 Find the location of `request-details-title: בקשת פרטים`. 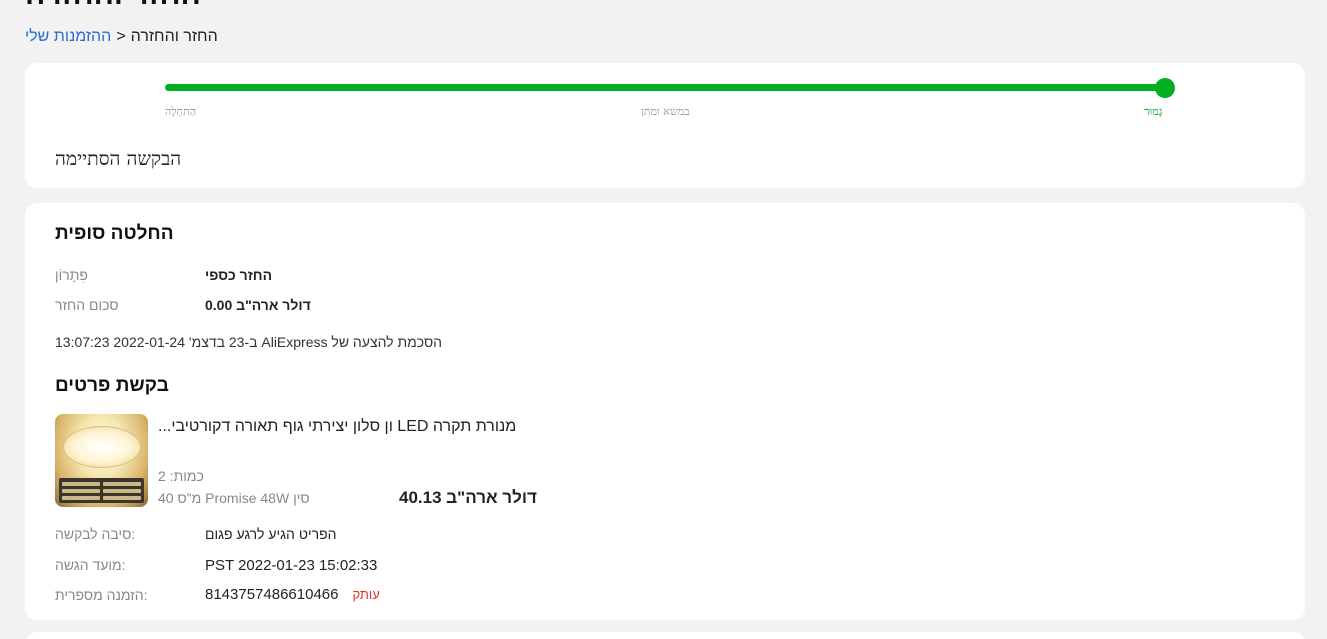

request-details-title: בקשת פרטים is located at coordinates (112, 385).